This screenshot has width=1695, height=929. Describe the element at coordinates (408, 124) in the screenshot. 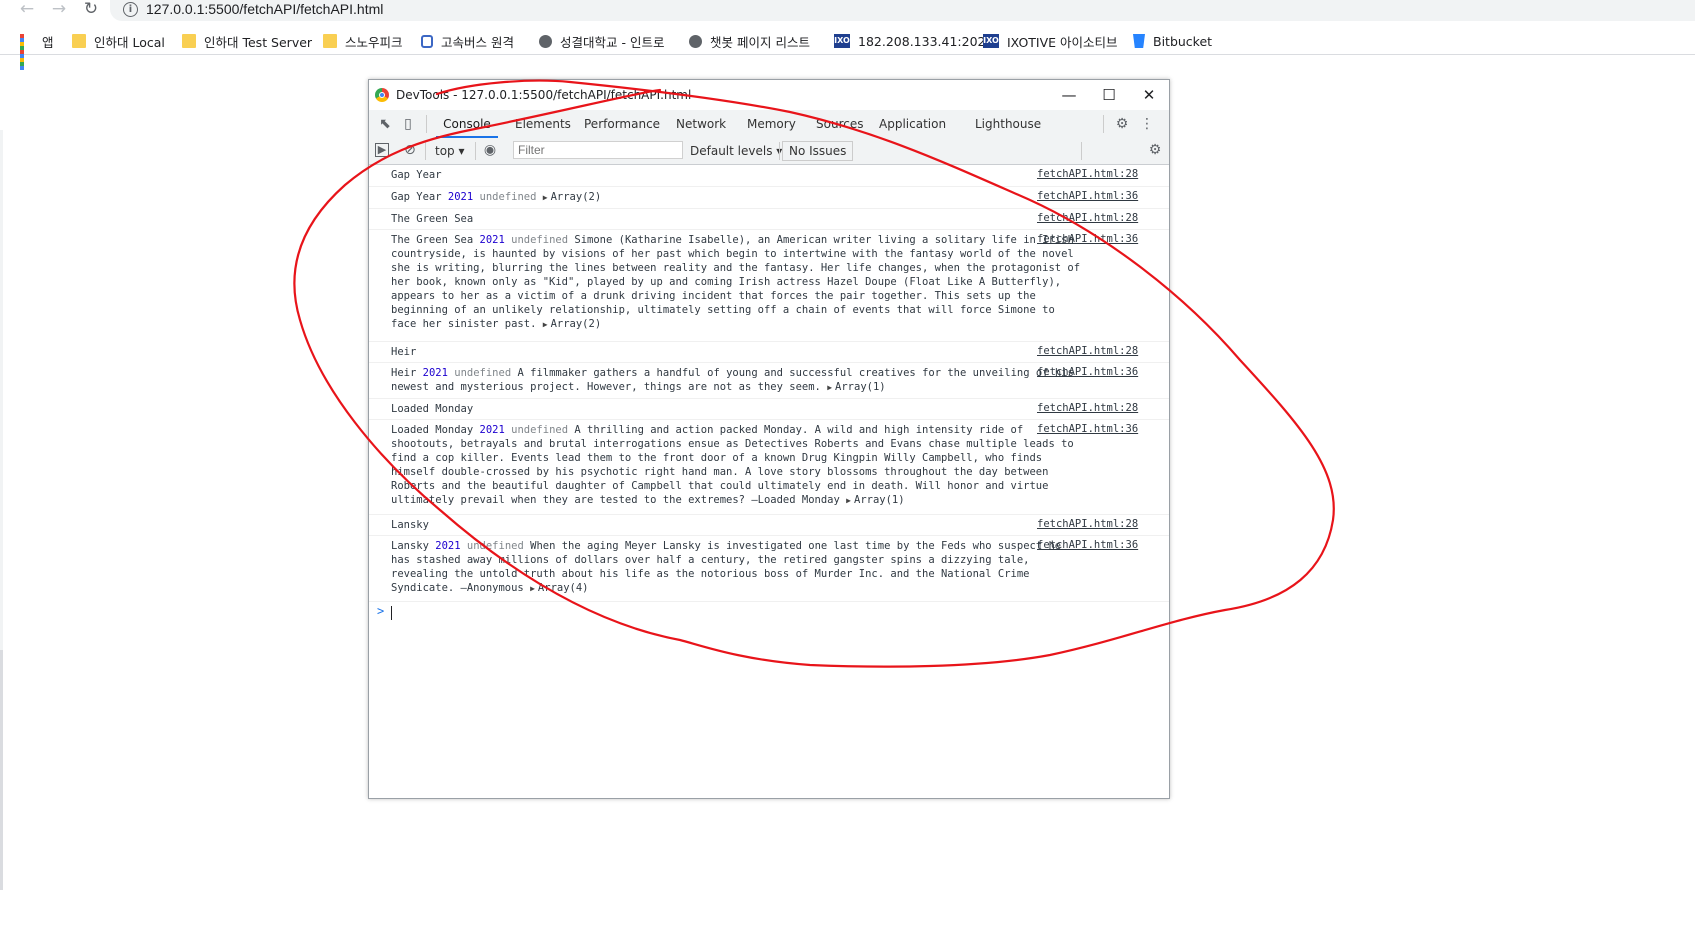

I see `device-toolbar-icon: ▯` at that location.